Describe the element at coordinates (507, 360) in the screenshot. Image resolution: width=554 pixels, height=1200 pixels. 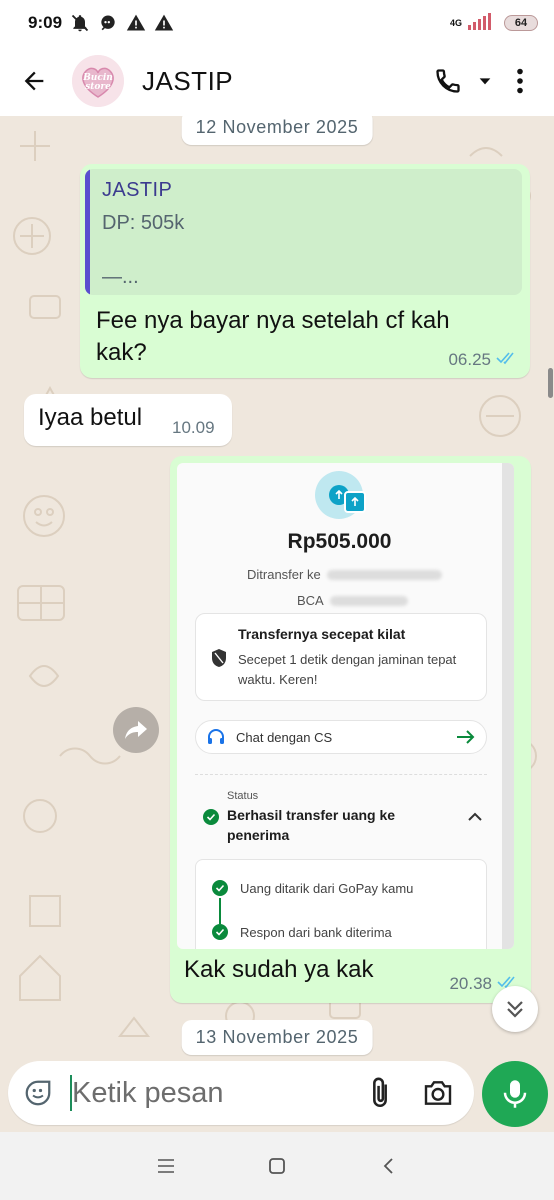
I see `read-ticks-icon` at that location.